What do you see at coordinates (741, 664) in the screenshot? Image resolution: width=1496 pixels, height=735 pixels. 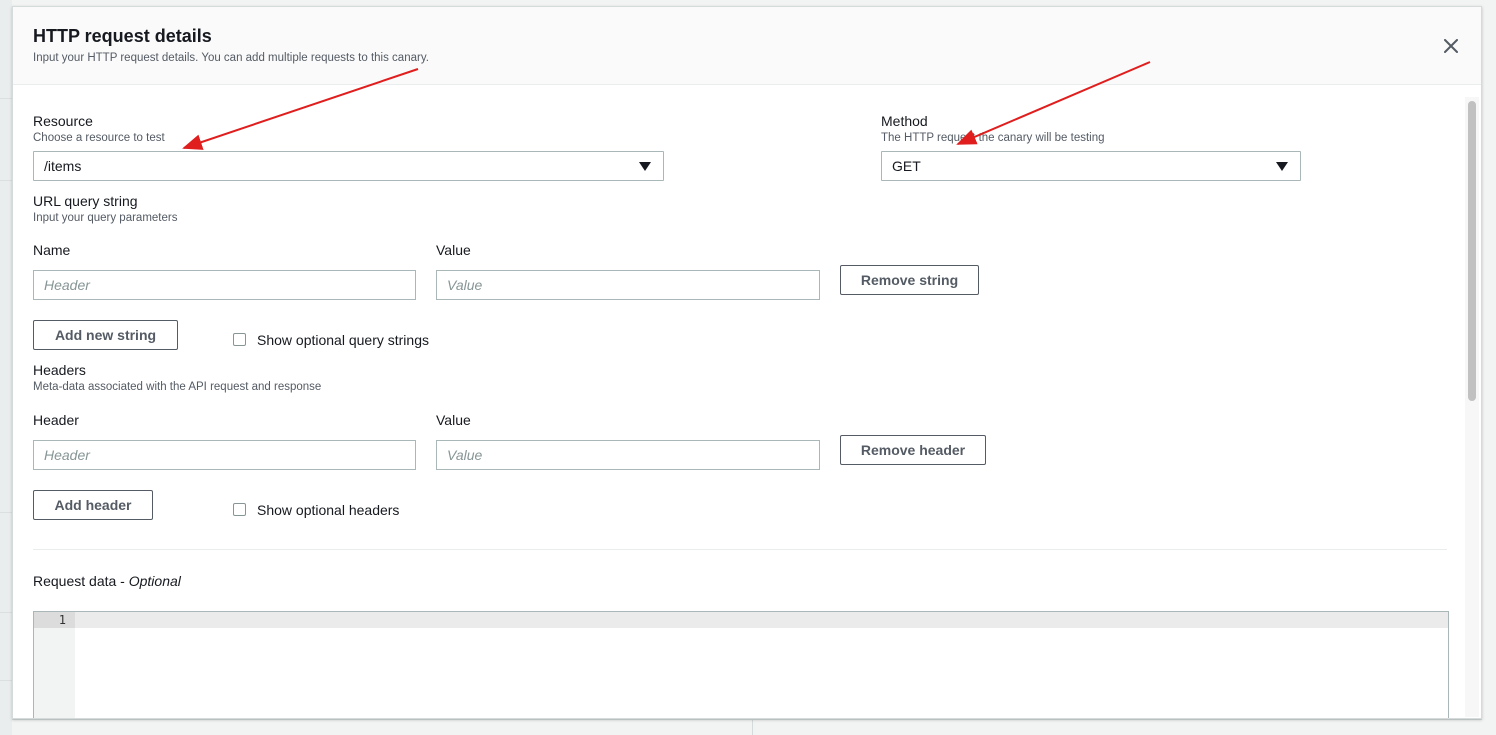 I see `request-data-editor: 1` at bounding box center [741, 664].